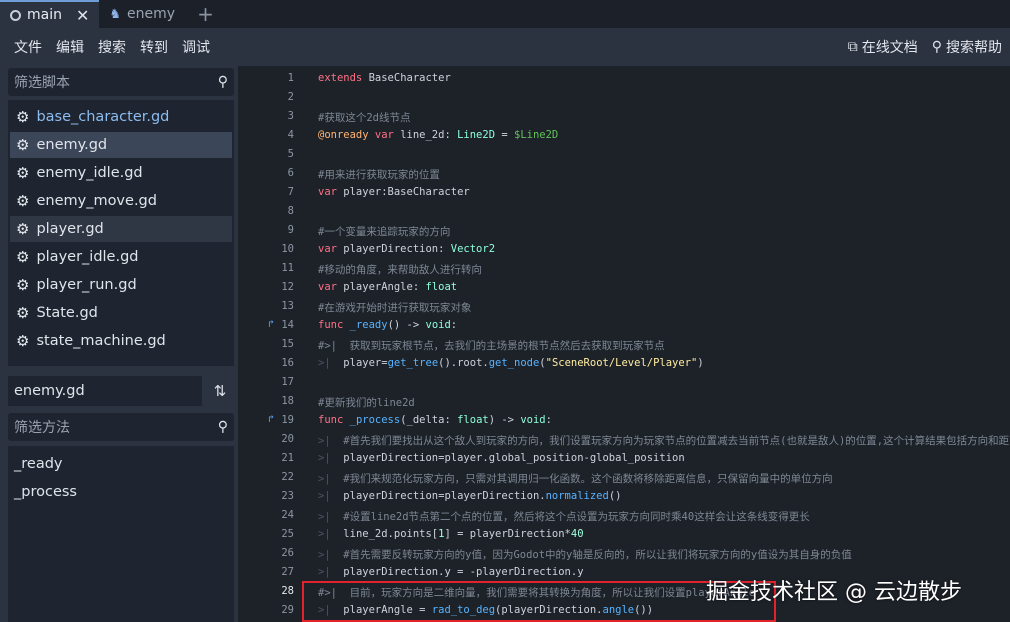  I want to click on search-help-icon: ⚲, so click(936, 47).